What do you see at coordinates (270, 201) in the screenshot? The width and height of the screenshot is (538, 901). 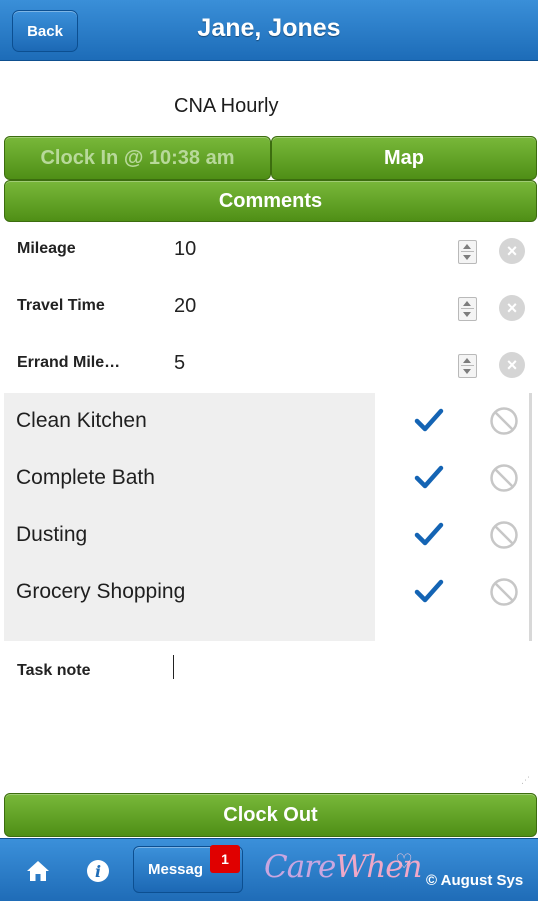 I see `comments-button: Comments` at bounding box center [270, 201].